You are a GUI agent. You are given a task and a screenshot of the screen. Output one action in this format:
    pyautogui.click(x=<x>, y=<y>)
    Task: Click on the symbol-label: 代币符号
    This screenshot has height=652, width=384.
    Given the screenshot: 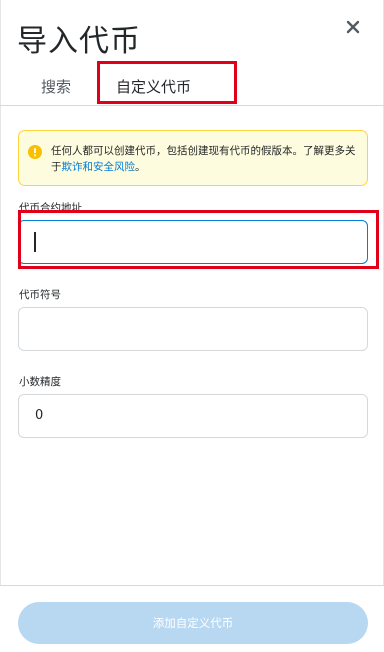 What is the action you would take?
    pyautogui.click(x=40, y=295)
    